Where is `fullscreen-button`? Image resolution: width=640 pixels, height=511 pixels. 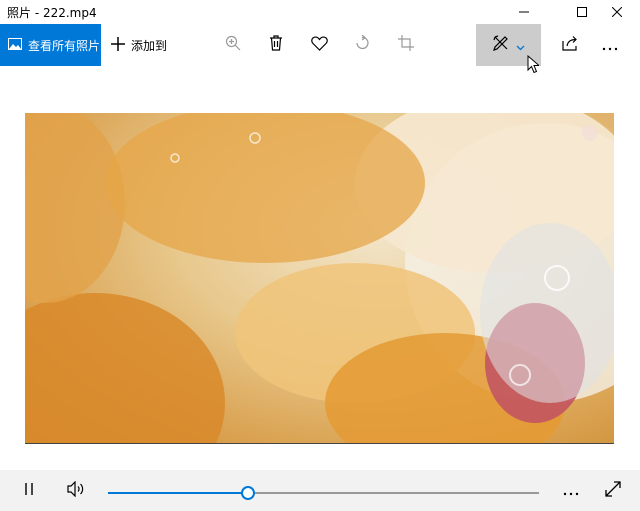
fullscreen-button is located at coordinates (613, 490).